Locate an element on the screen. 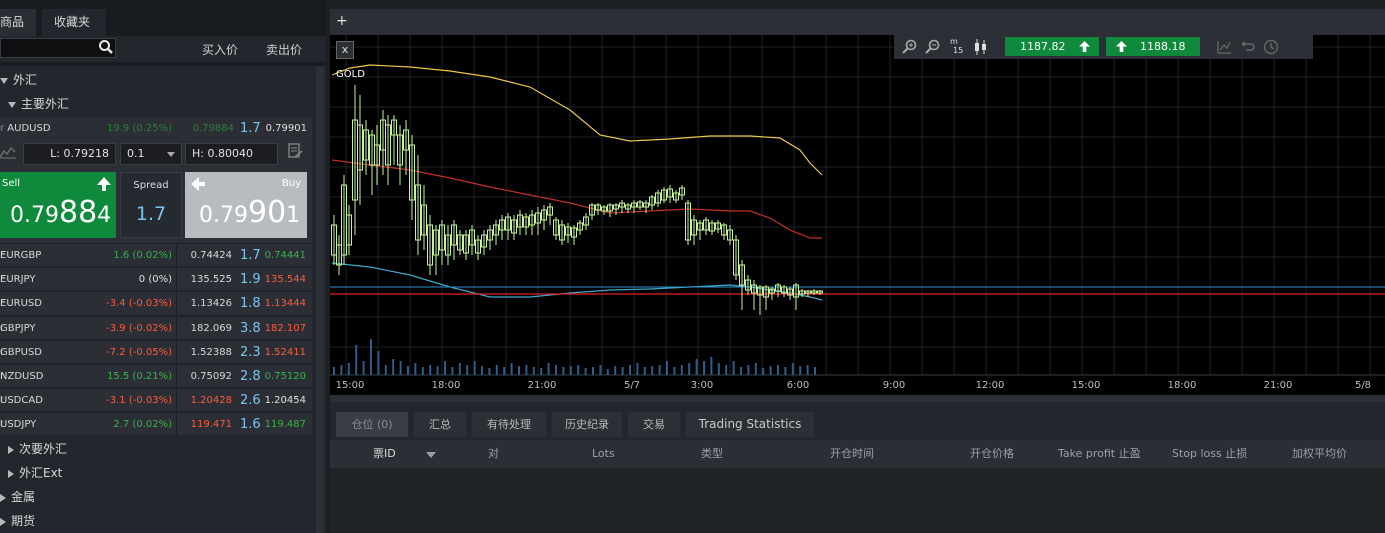 This screenshot has height=533, width=1385. list-item-eurusd: r EURUSD -3.4 (-0.03%) 1.13426 1.8 1.13444 is located at coordinates (156, 303).